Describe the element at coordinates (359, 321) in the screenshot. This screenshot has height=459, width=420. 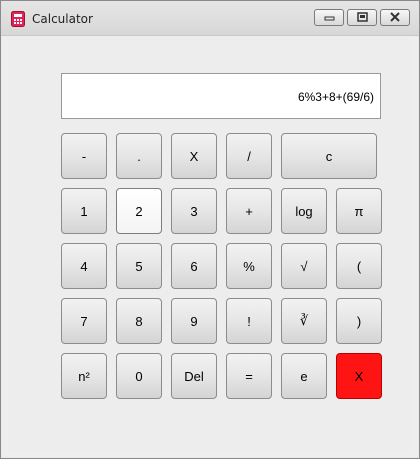
I see `close-paren-button: )` at that location.